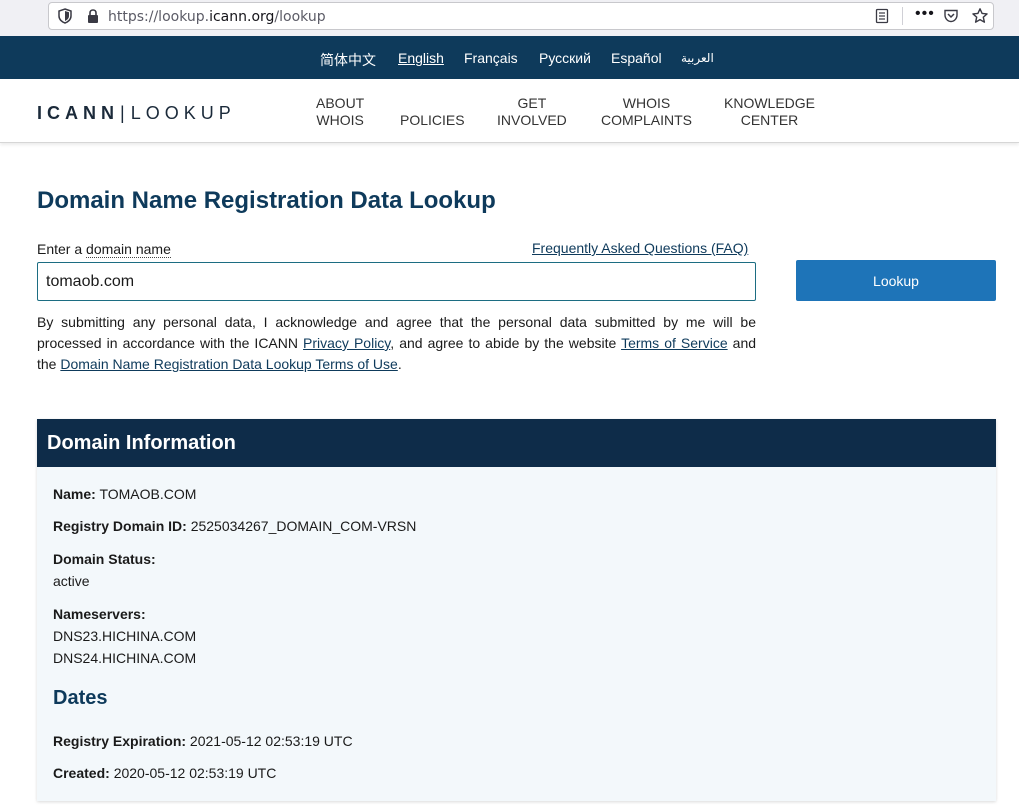 Image resolution: width=1019 pixels, height=810 pixels. I want to click on url-domain: icann.org, so click(242, 17).